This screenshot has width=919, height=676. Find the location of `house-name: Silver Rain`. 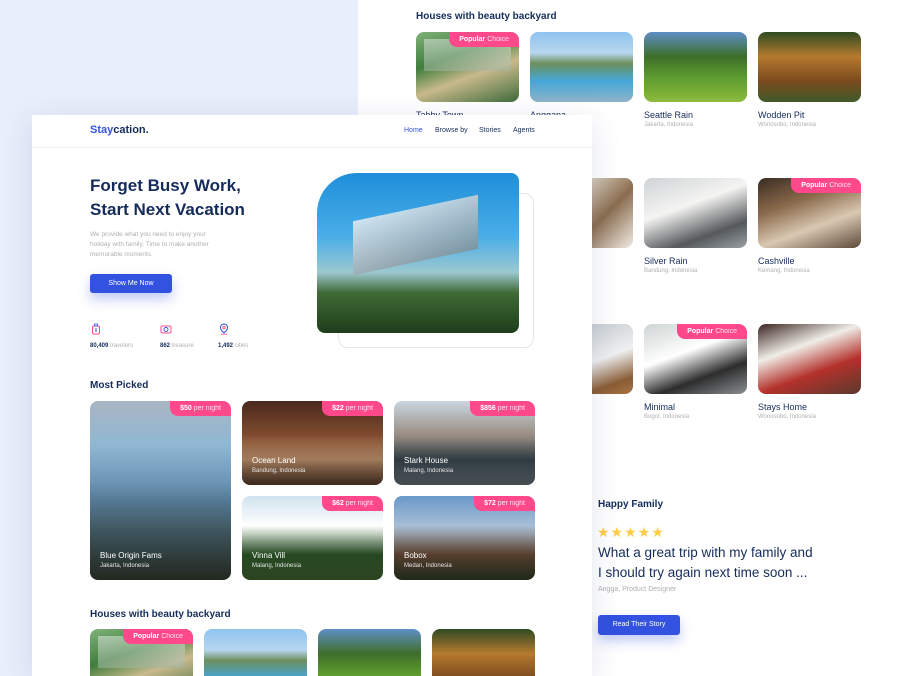

house-name: Silver Rain is located at coordinates (666, 261).